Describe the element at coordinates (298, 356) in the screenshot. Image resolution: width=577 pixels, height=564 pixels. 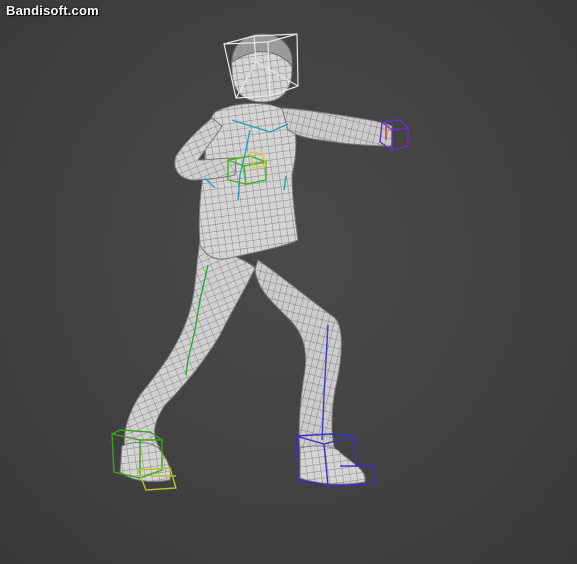
I see `left-leg-mesh` at that location.